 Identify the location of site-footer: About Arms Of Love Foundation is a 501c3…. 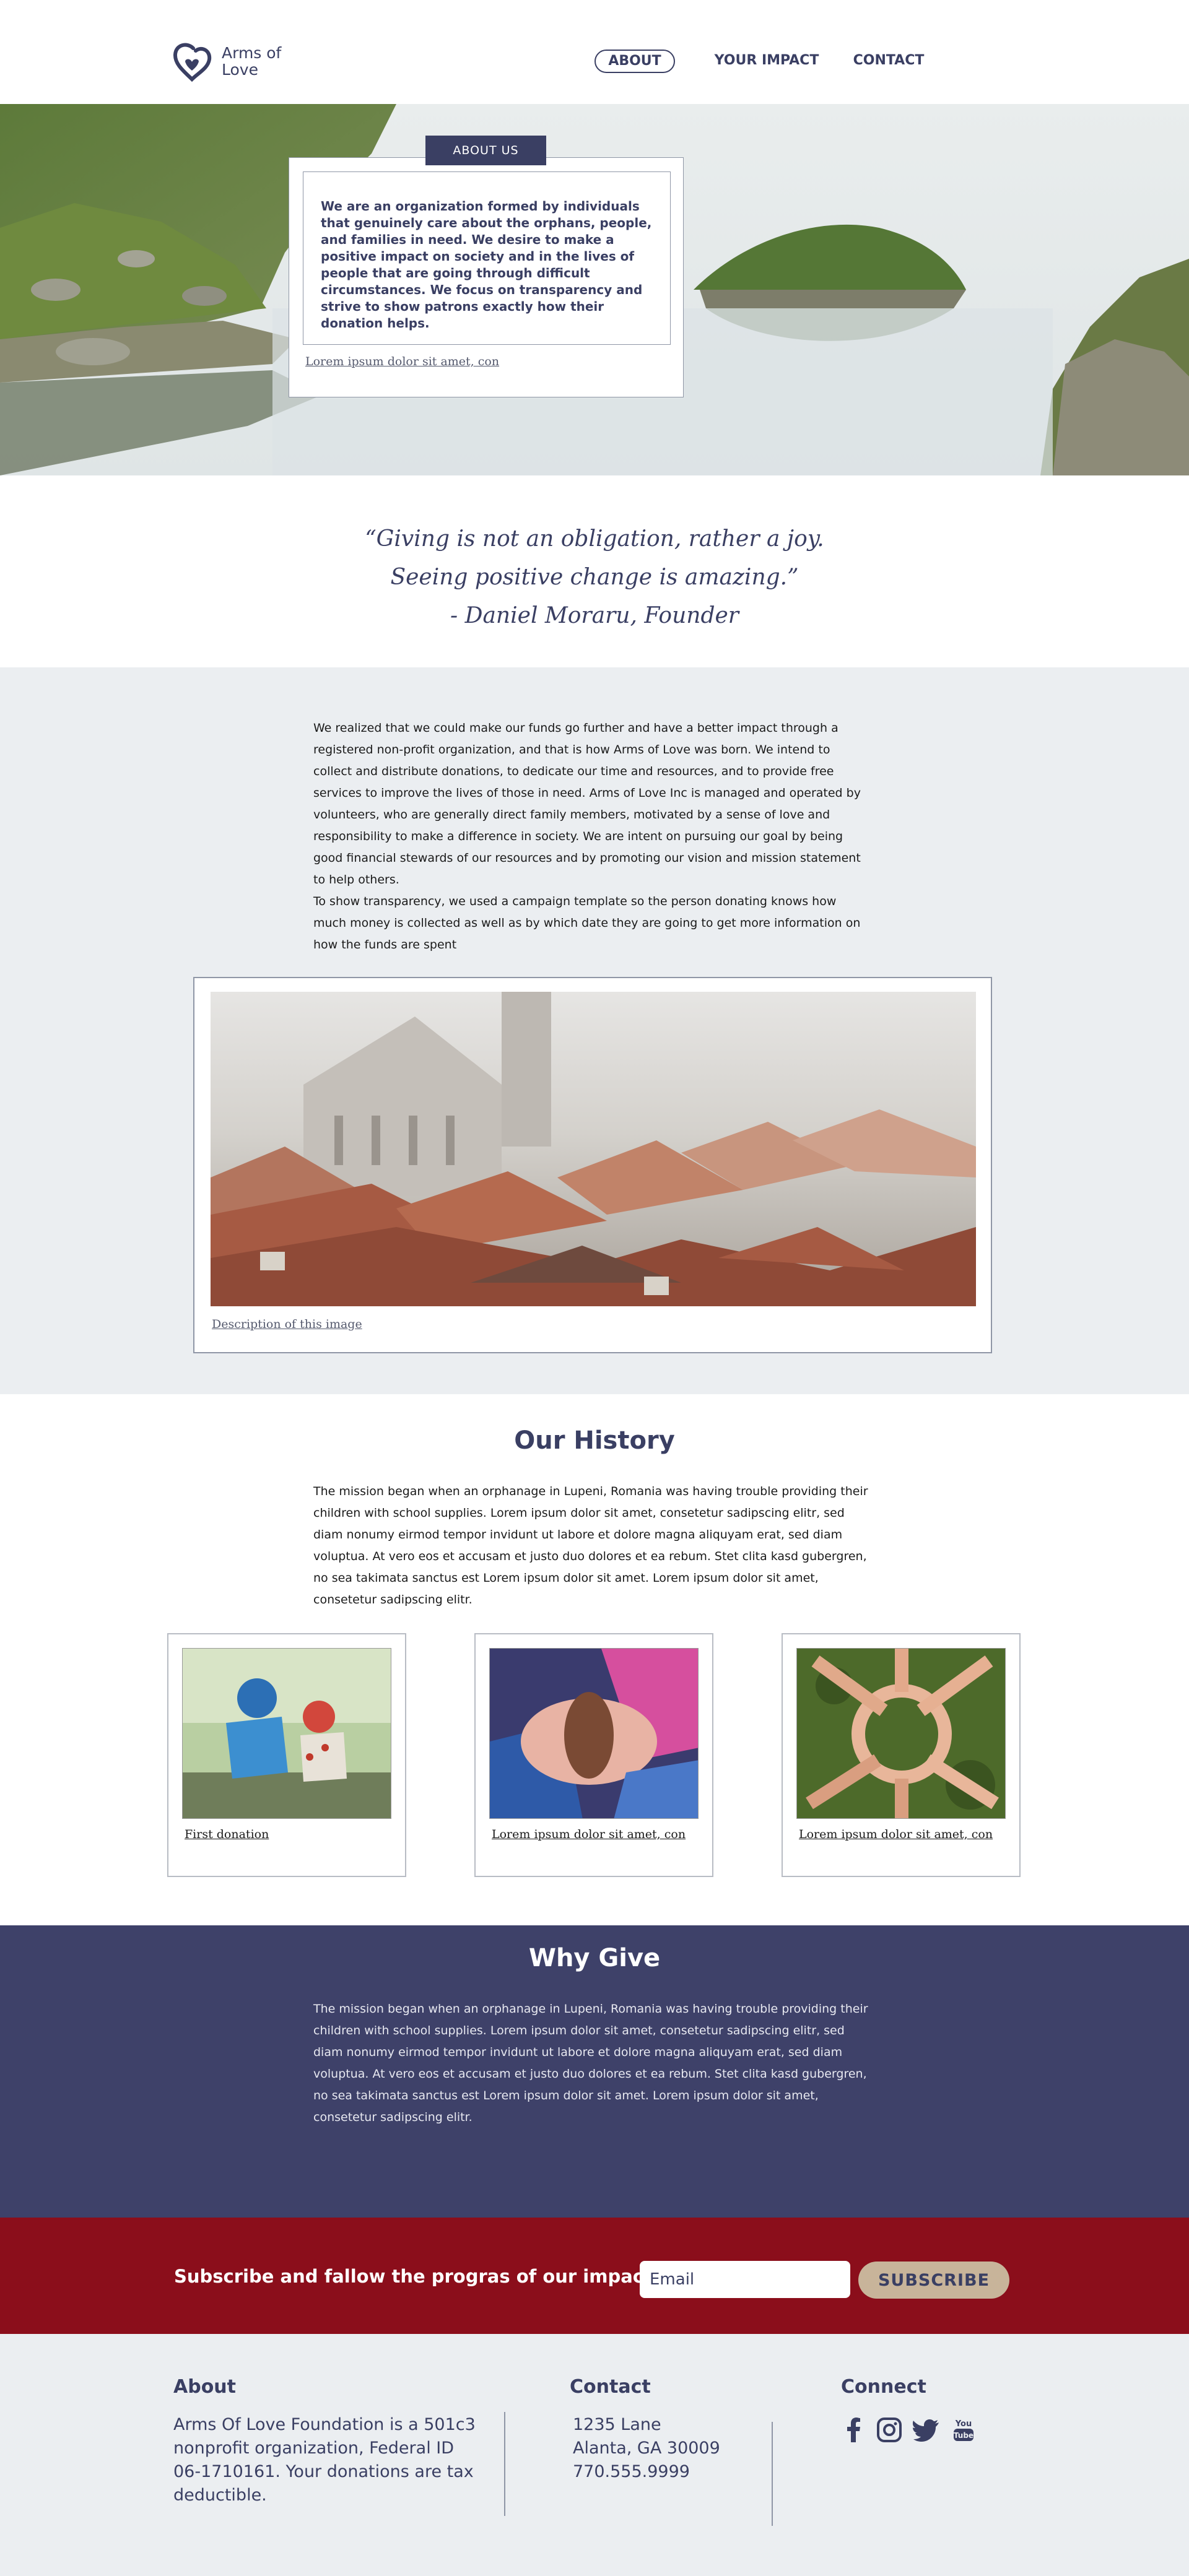
(594, 2455).